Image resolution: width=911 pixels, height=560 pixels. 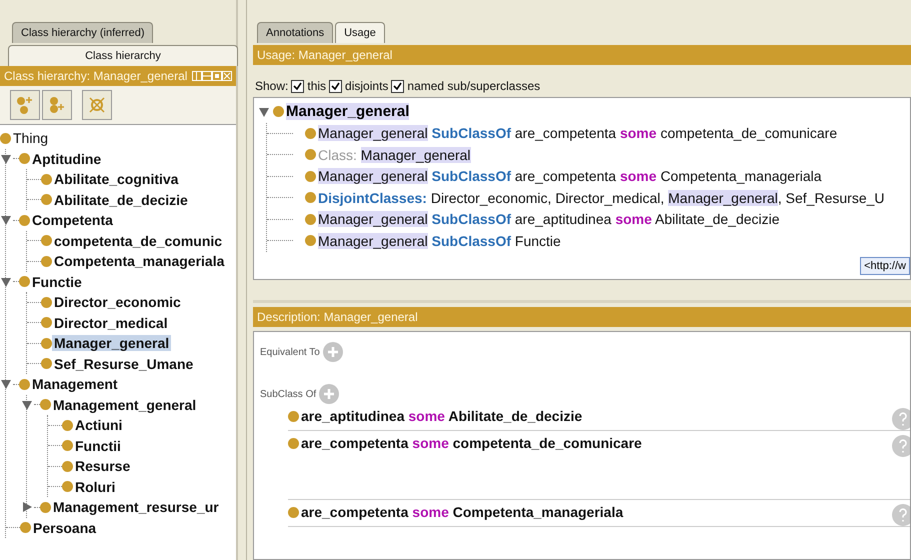 What do you see at coordinates (578, 133) in the screenshot?
I see `axiom-text: Manager_general SubClassOf are_competenta some competenta_de_comunicare` at bounding box center [578, 133].